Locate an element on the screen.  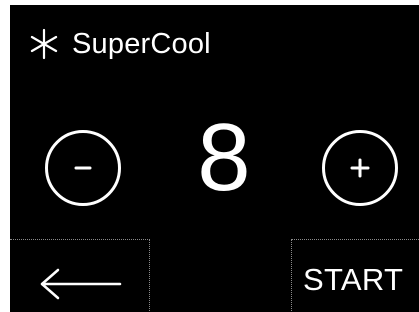
start-label: START is located at coordinates (353, 279).